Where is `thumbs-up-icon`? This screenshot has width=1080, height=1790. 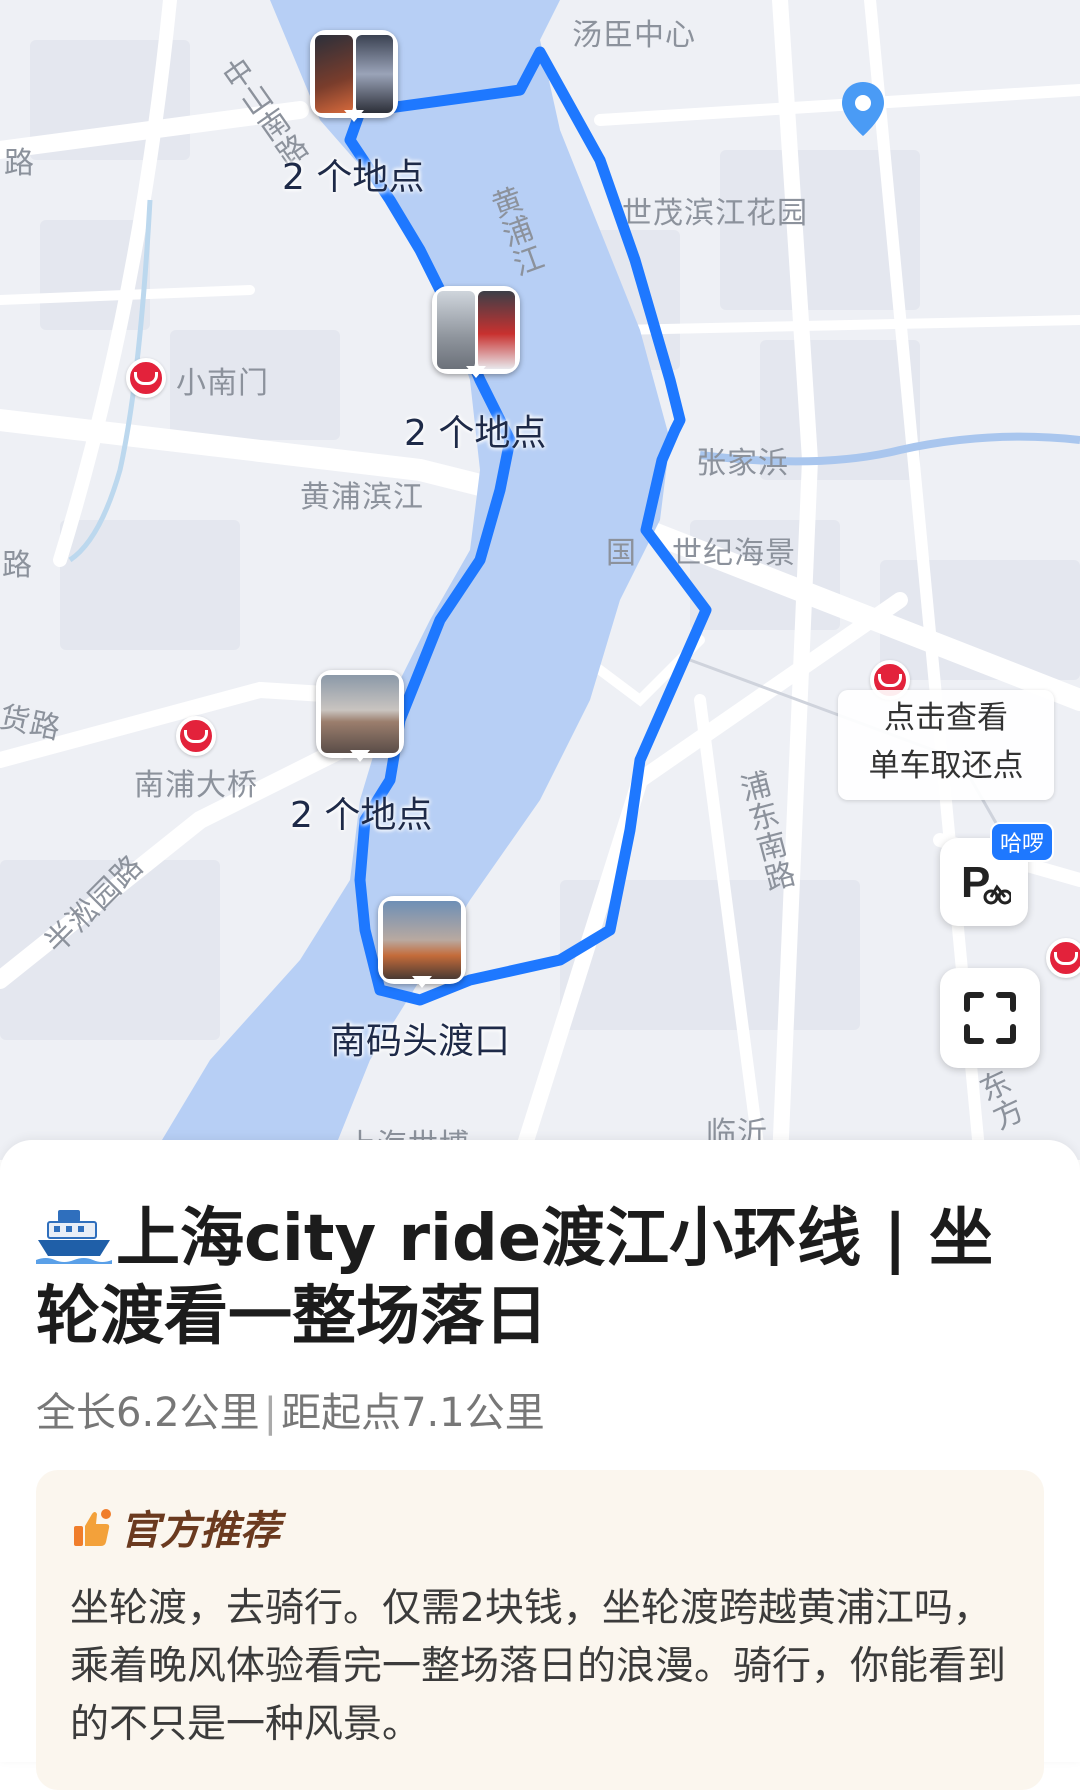
thumbs-up-icon is located at coordinates (92, 1527).